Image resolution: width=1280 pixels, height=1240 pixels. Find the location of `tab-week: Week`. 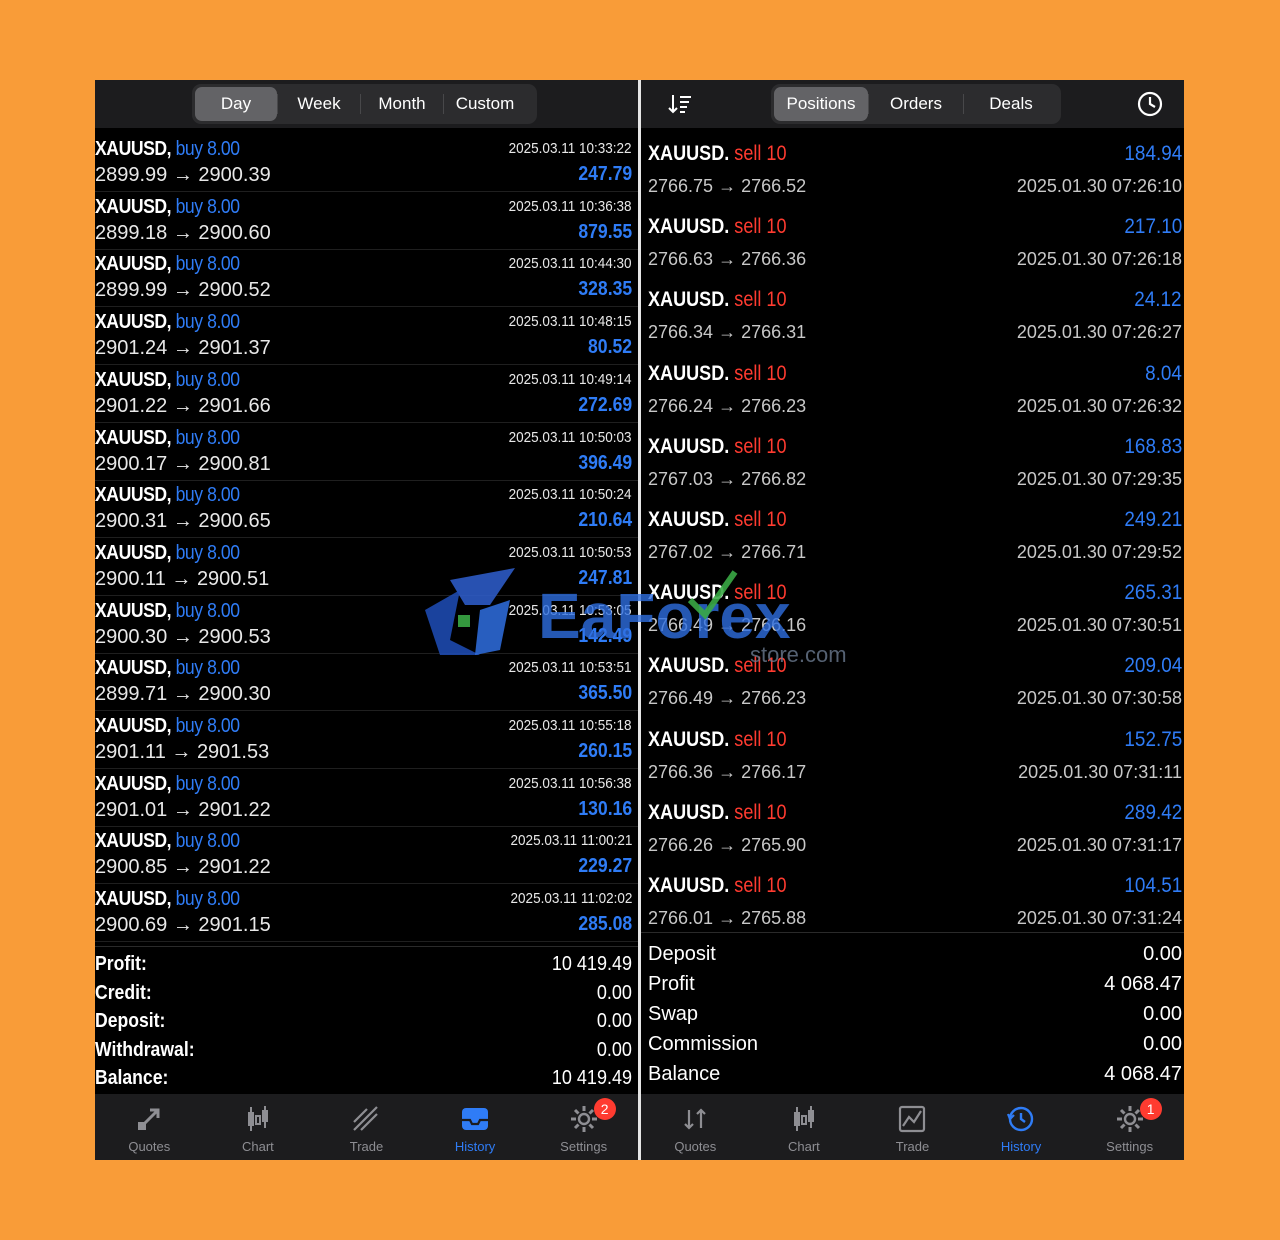

tab-week: Week is located at coordinates (319, 104).